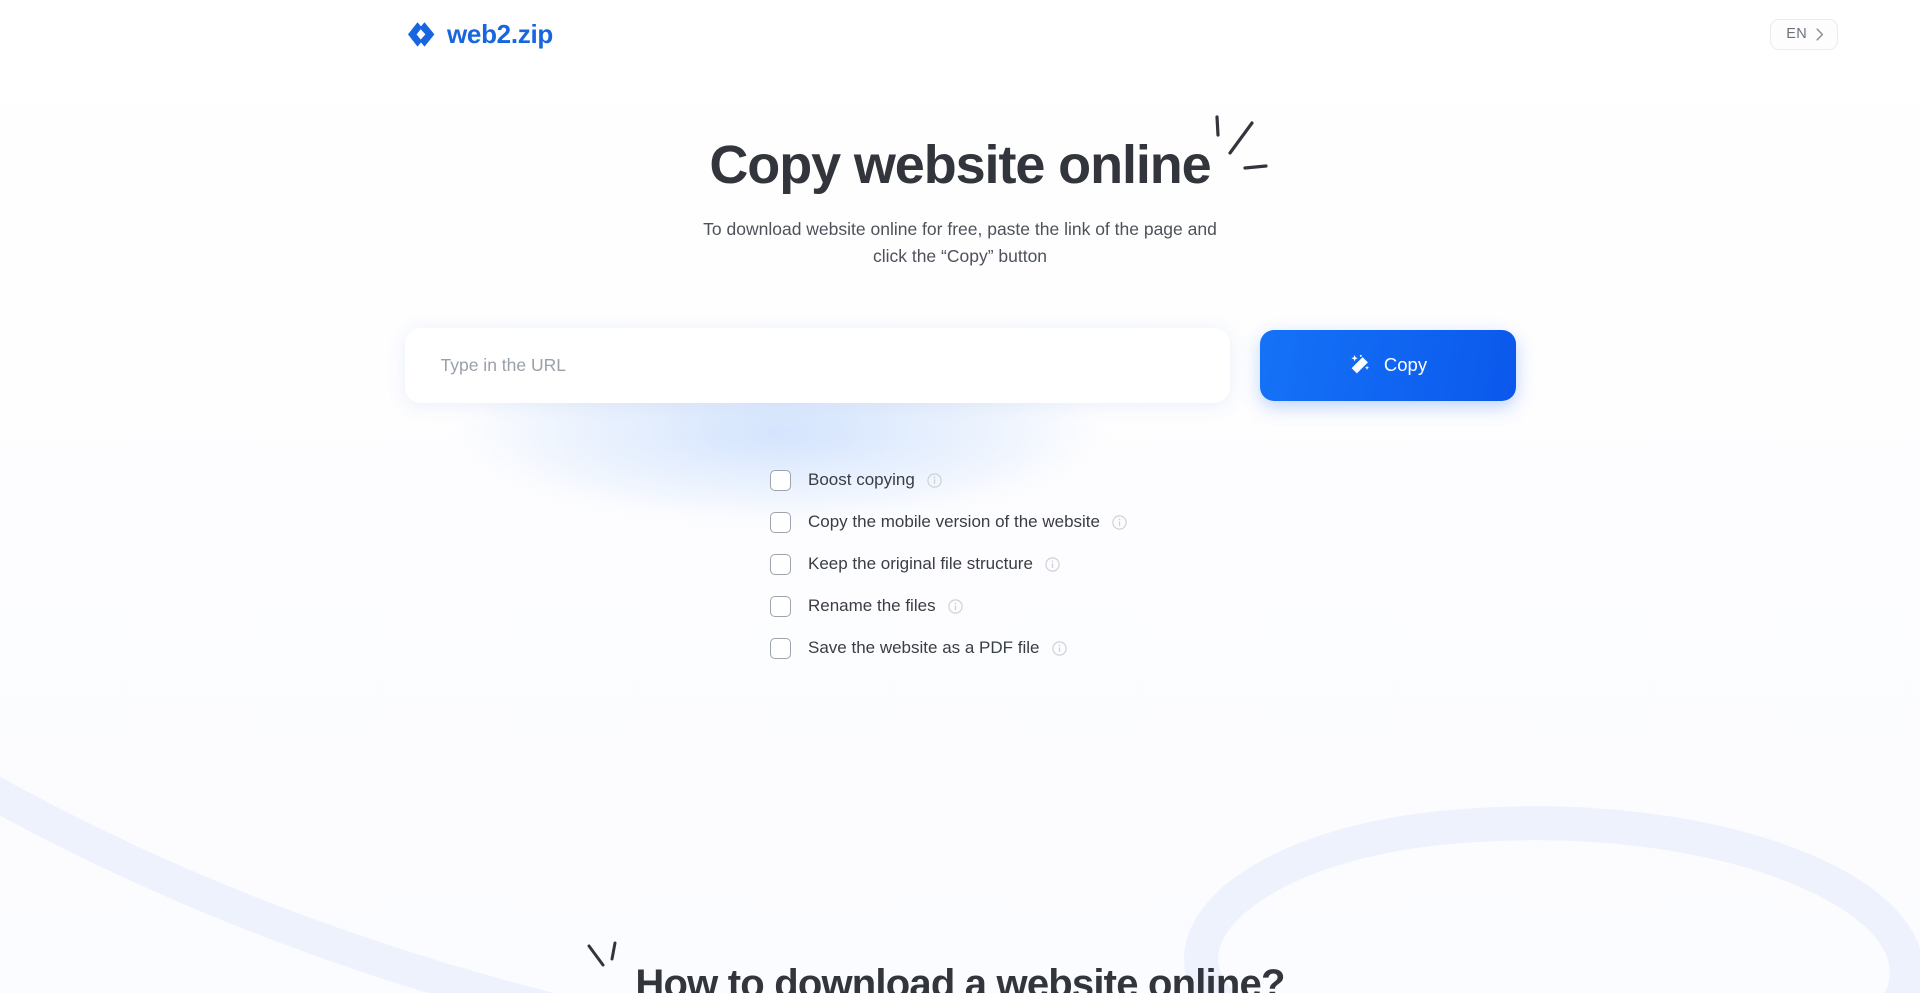 This screenshot has height=993, width=1920. I want to click on option-rename-files: Rename the files, so click(866, 606).